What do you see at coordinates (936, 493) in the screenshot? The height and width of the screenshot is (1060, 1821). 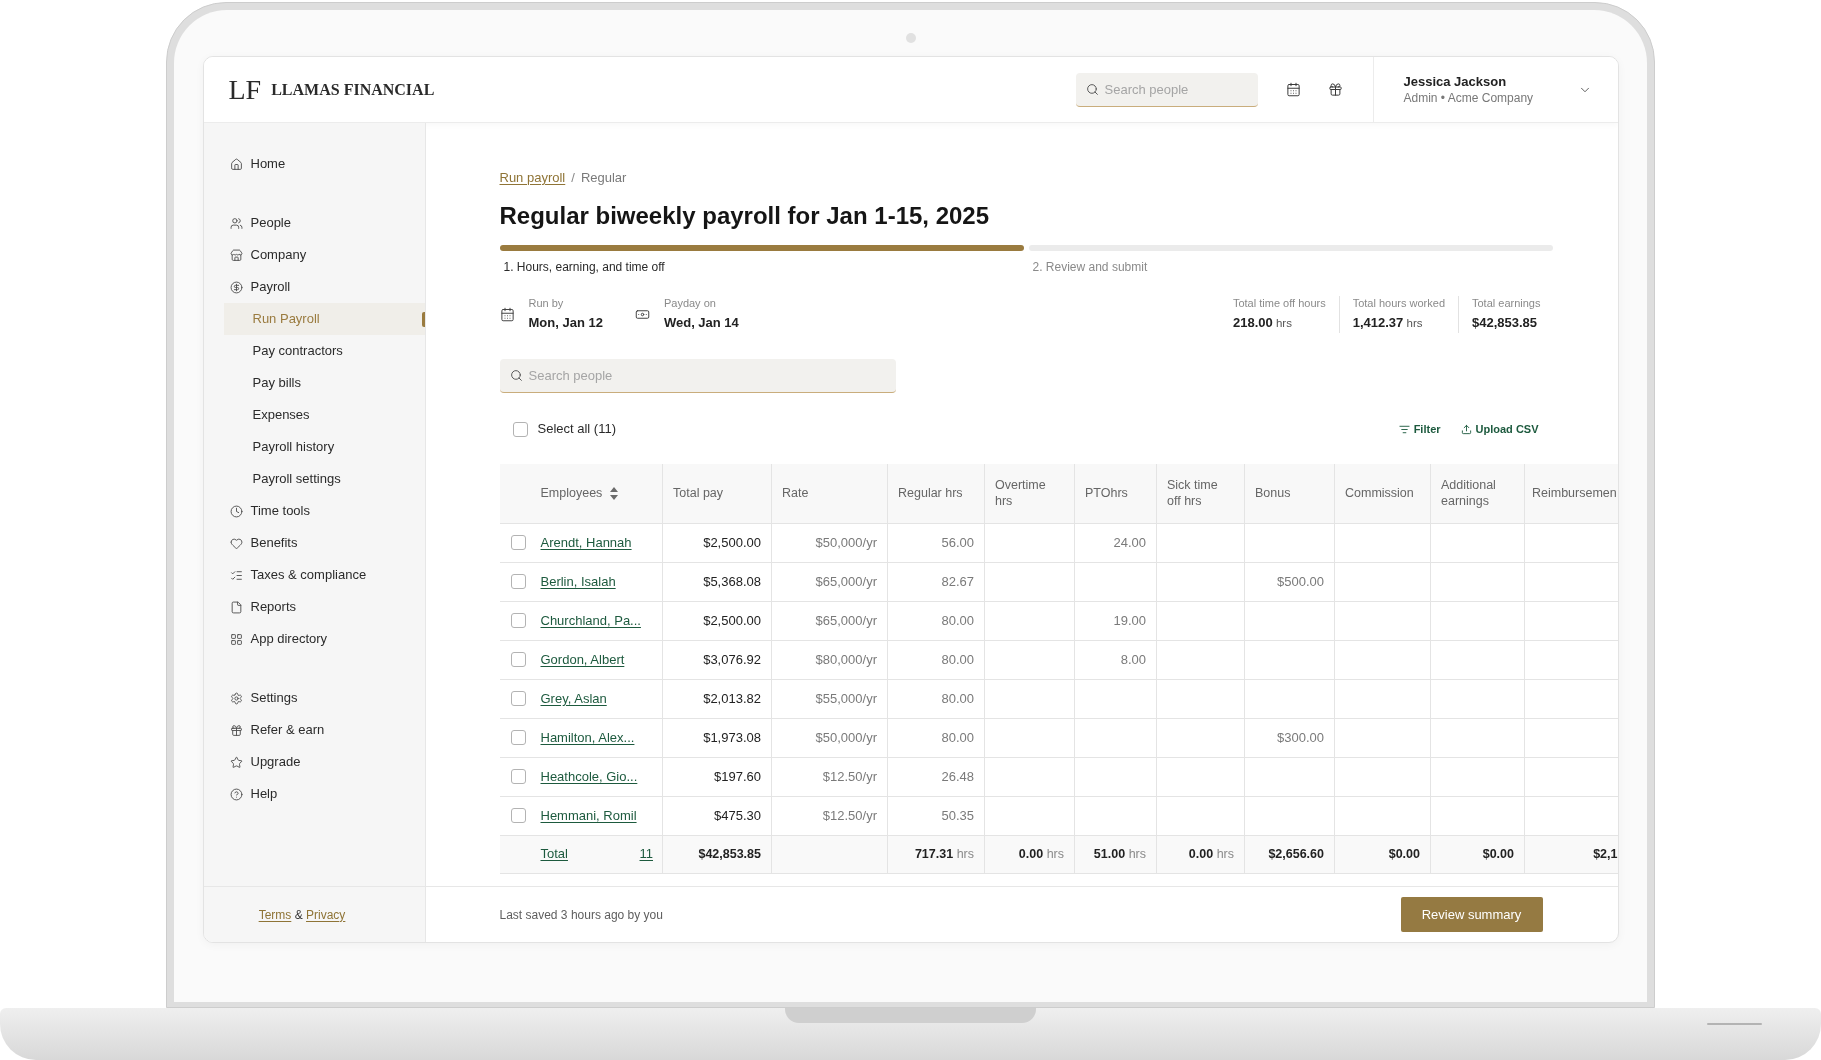 I see `column-header: Regular hrs` at bounding box center [936, 493].